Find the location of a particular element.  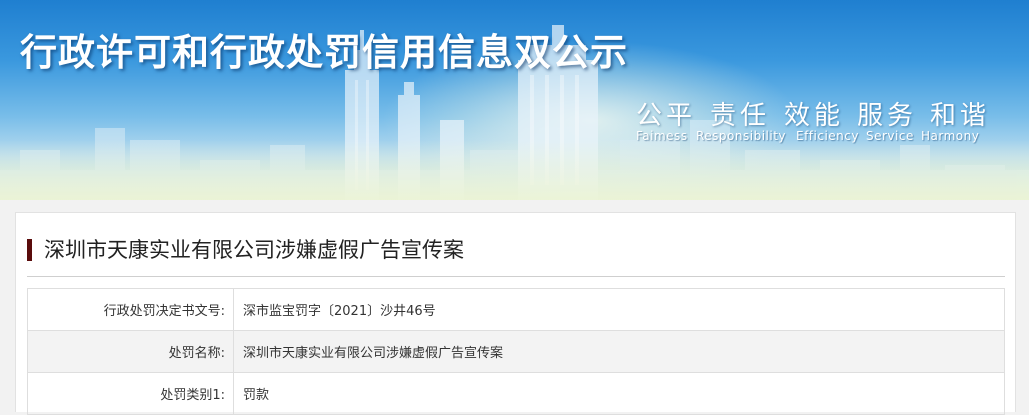

table-row: 处罚名称: 深圳市天康实业有限公司涉嫌虚假广告宣传案 is located at coordinates (516, 351).